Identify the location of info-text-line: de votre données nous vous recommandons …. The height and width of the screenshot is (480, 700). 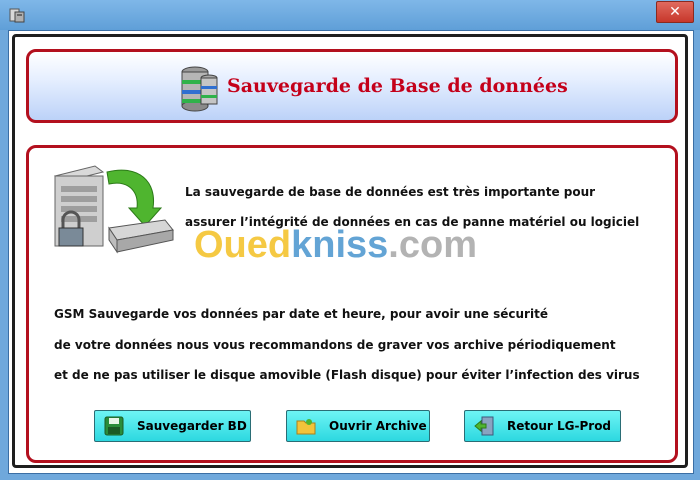
(335, 345).